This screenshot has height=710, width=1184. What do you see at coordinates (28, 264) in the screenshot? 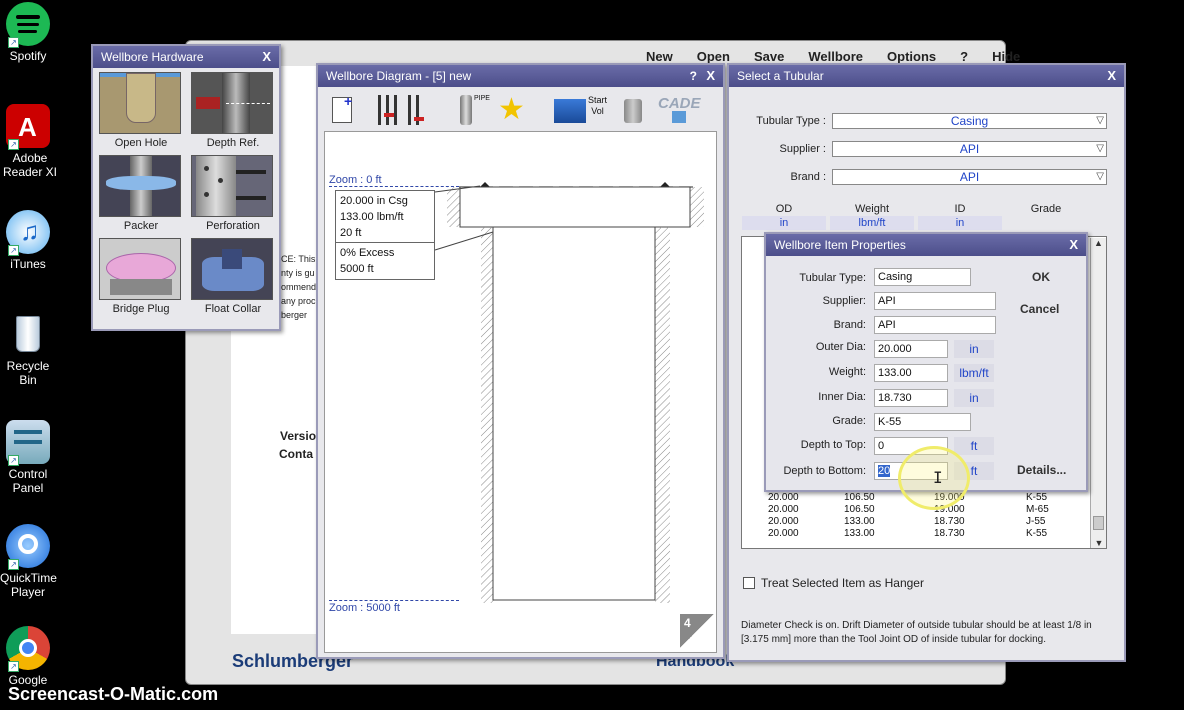
I see `desktop-icon-label: iTunes` at bounding box center [28, 264].